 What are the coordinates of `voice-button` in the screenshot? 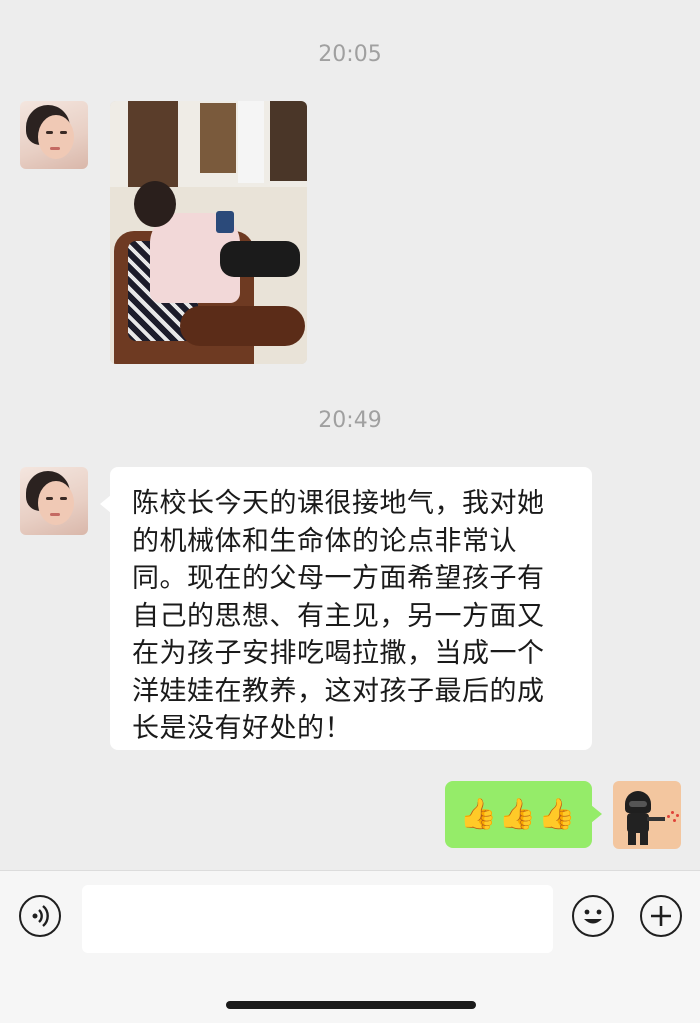 It's located at (40, 916).